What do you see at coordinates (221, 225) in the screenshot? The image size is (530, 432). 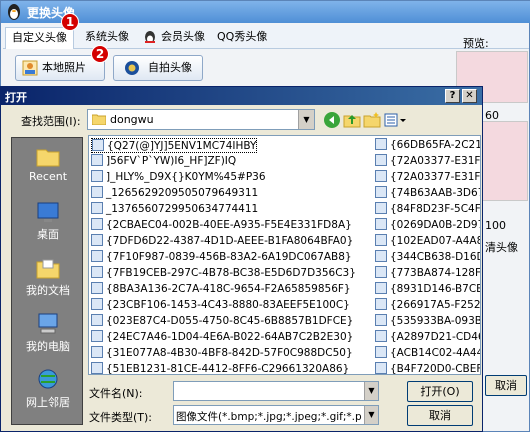 I see `file-item: {2CBAEC04-002B-40EE-A935-F5E4E331FD8A}` at bounding box center [221, 225].